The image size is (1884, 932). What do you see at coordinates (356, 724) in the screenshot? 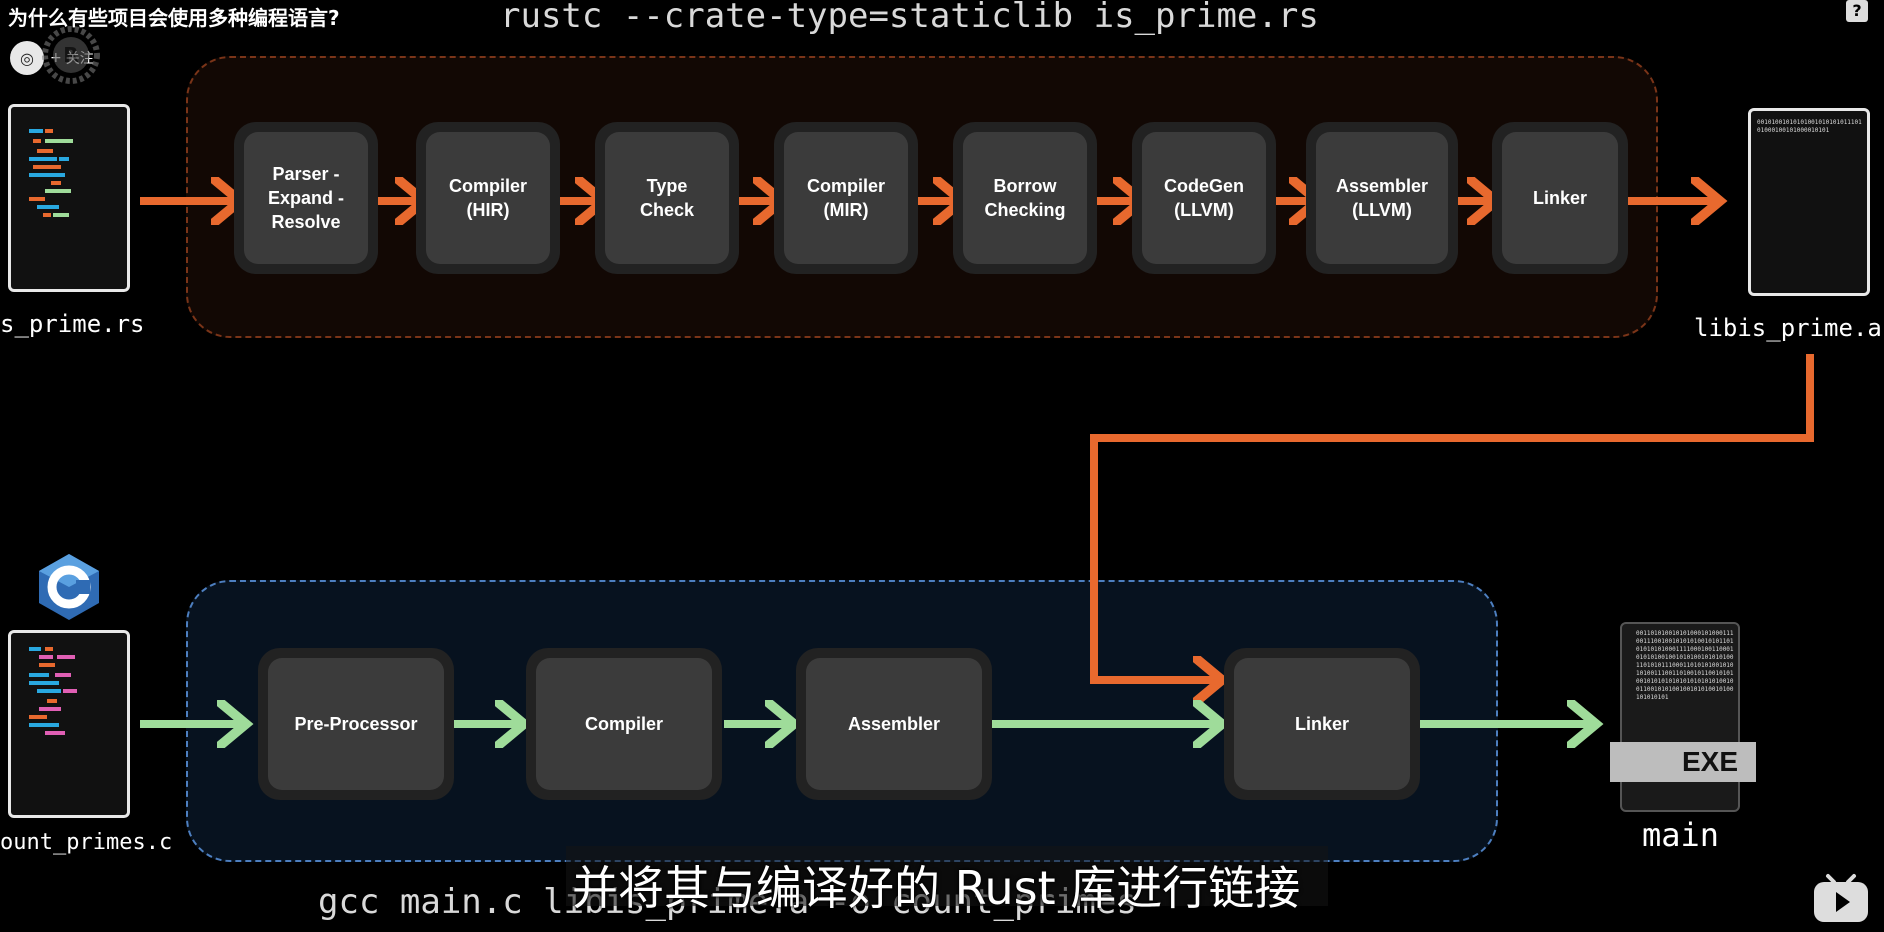
I see `stage-preprocessor: Pre-Processor` at bounding box center [356, 724].